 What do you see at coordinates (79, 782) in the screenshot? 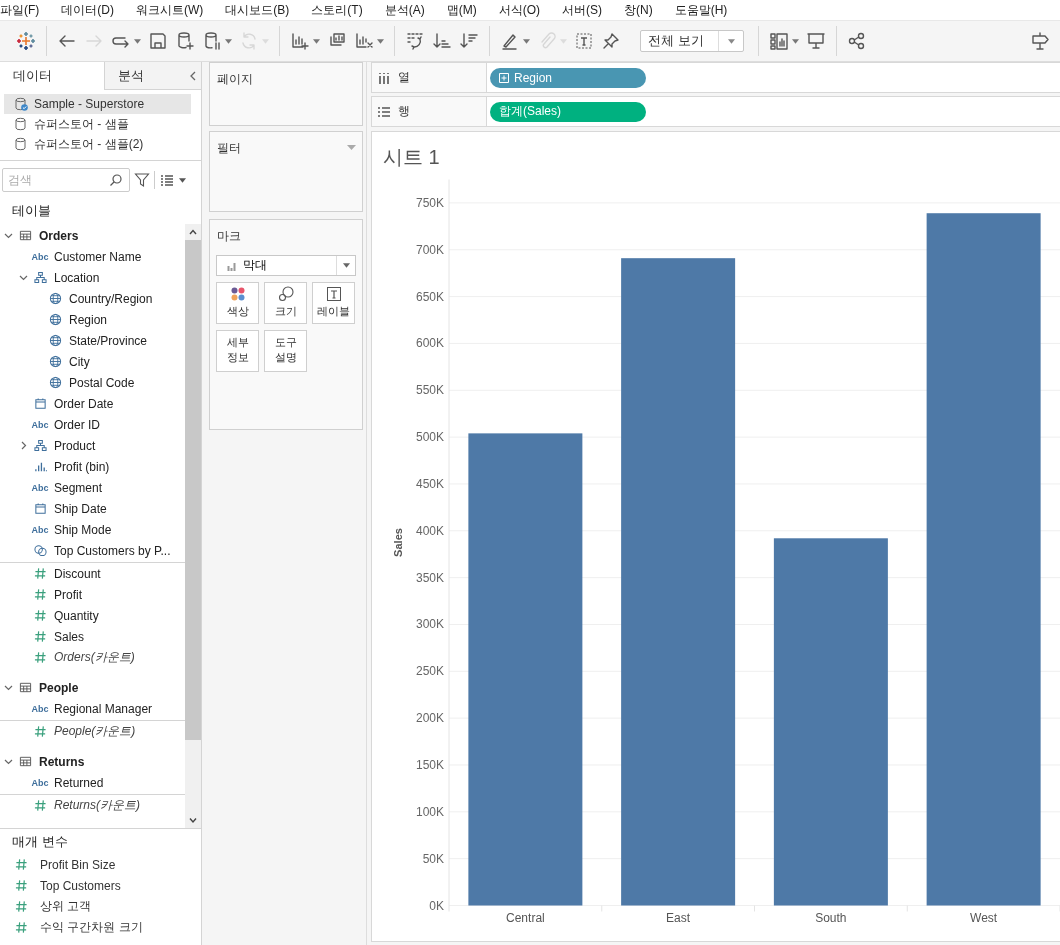
I see `field-name: Returned` at bounding box center [79, 782].